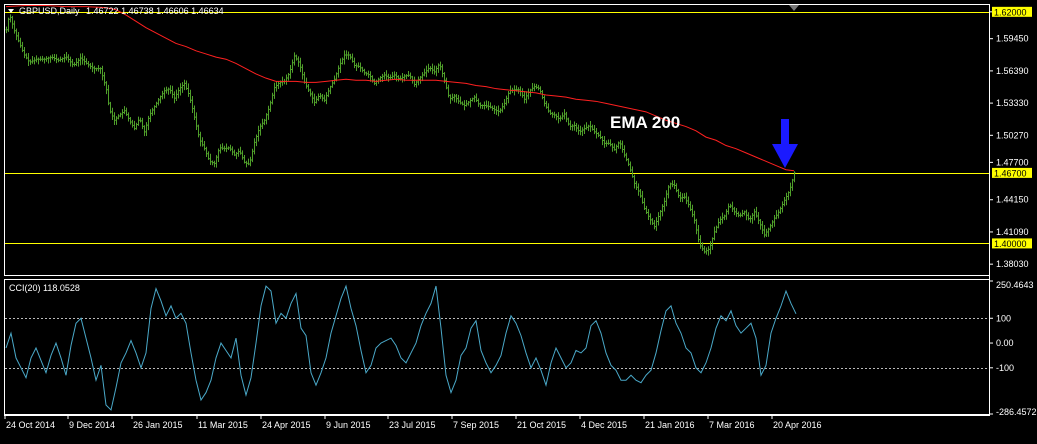 The image size is (1037, 444). I want to click on cci-tick-label: 250.4643, so click(1015, 285).